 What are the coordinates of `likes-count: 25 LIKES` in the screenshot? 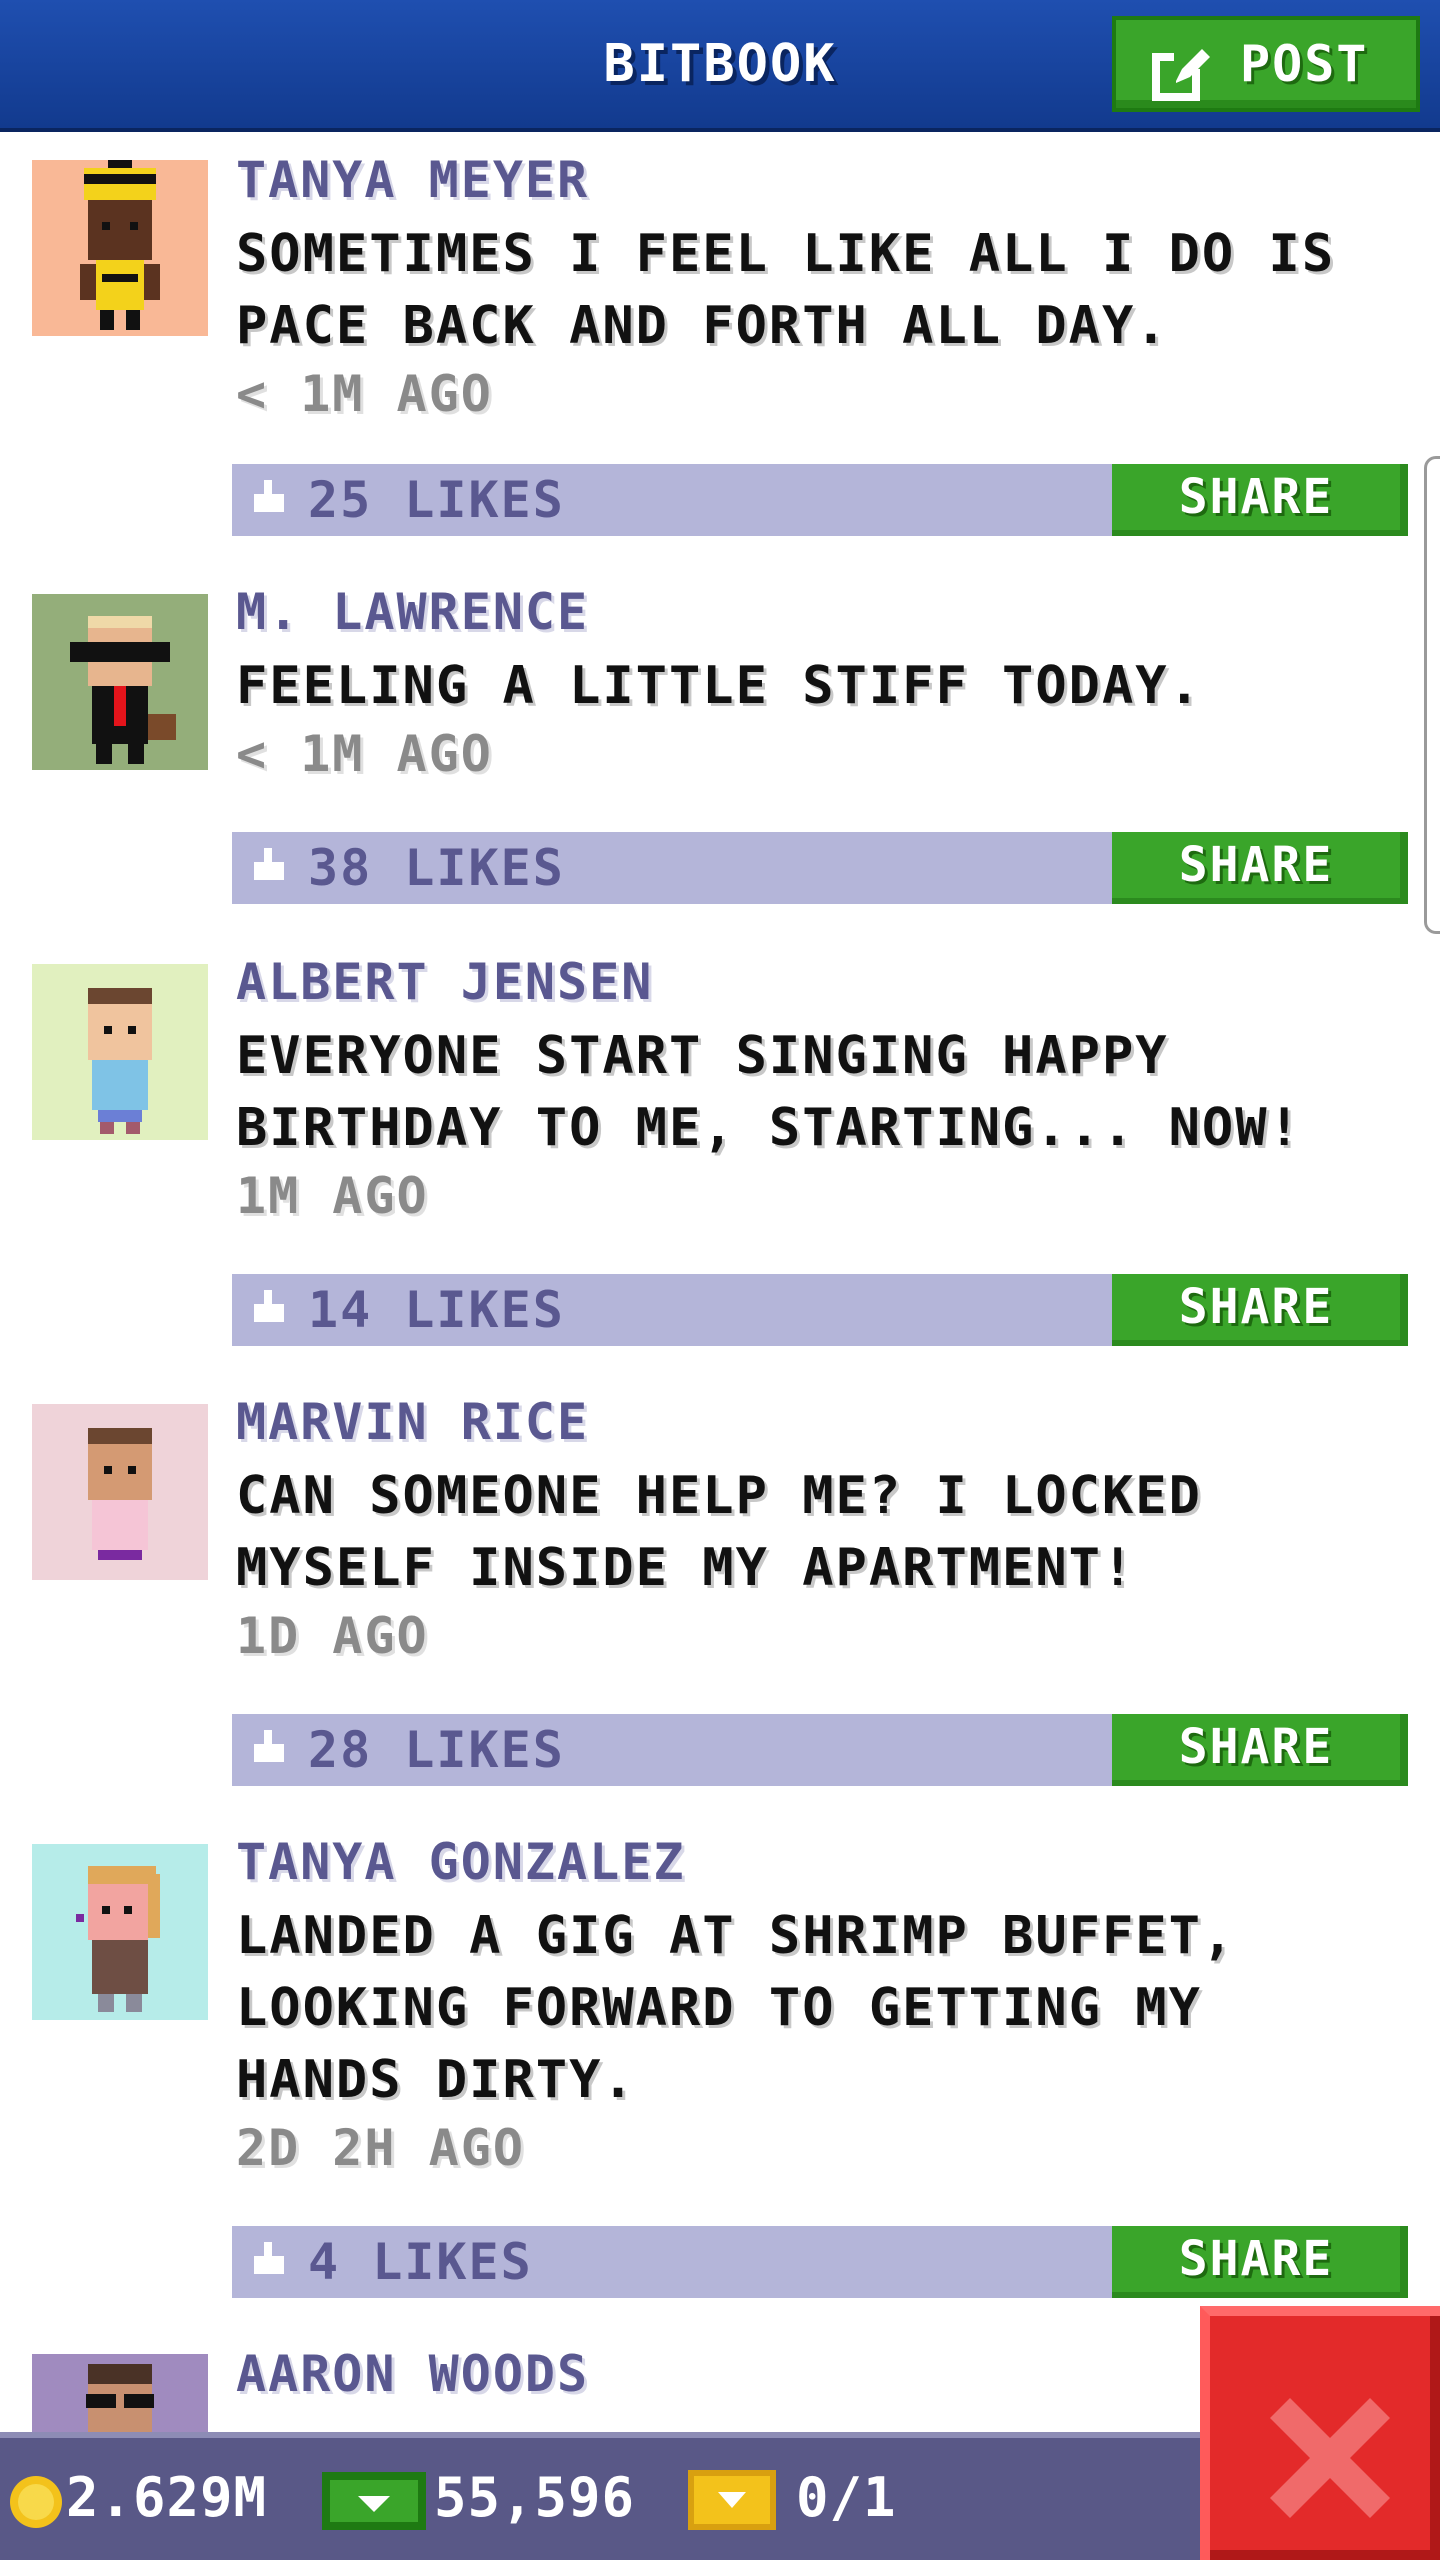 It's located at (436, 500).